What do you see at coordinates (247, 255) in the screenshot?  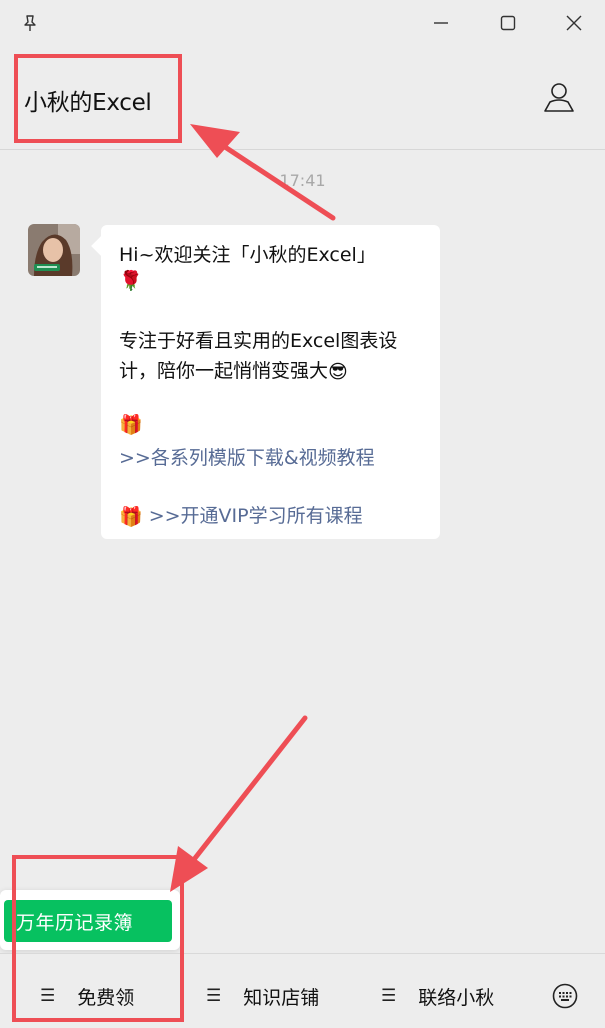 I see `message-greeting: Hi~欢迎关注「小秋的Excel」` at bounding box center [247, 255].